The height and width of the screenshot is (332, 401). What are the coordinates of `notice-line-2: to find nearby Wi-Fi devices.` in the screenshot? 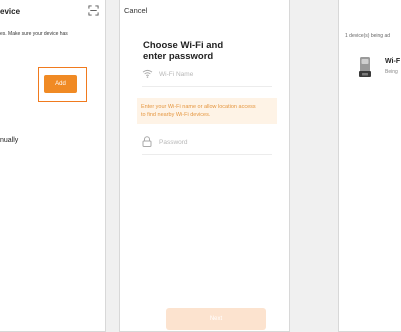 It's located at (176, 115).